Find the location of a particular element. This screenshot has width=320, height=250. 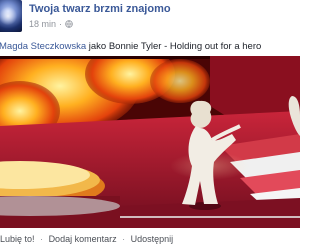

post-header: Twoja twarz brzmi znajomo 18 min · is located at coordinates (150, 18).